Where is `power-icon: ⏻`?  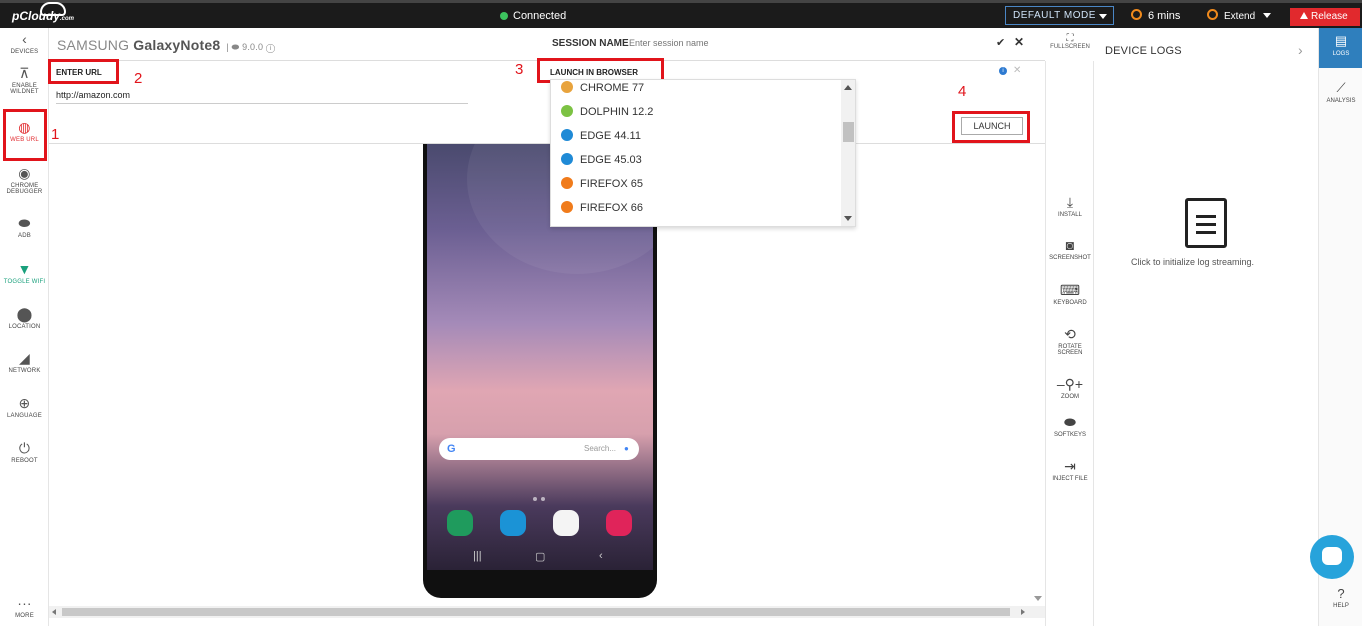 power-icon: ⏻ is located at coordinates (24, 448).